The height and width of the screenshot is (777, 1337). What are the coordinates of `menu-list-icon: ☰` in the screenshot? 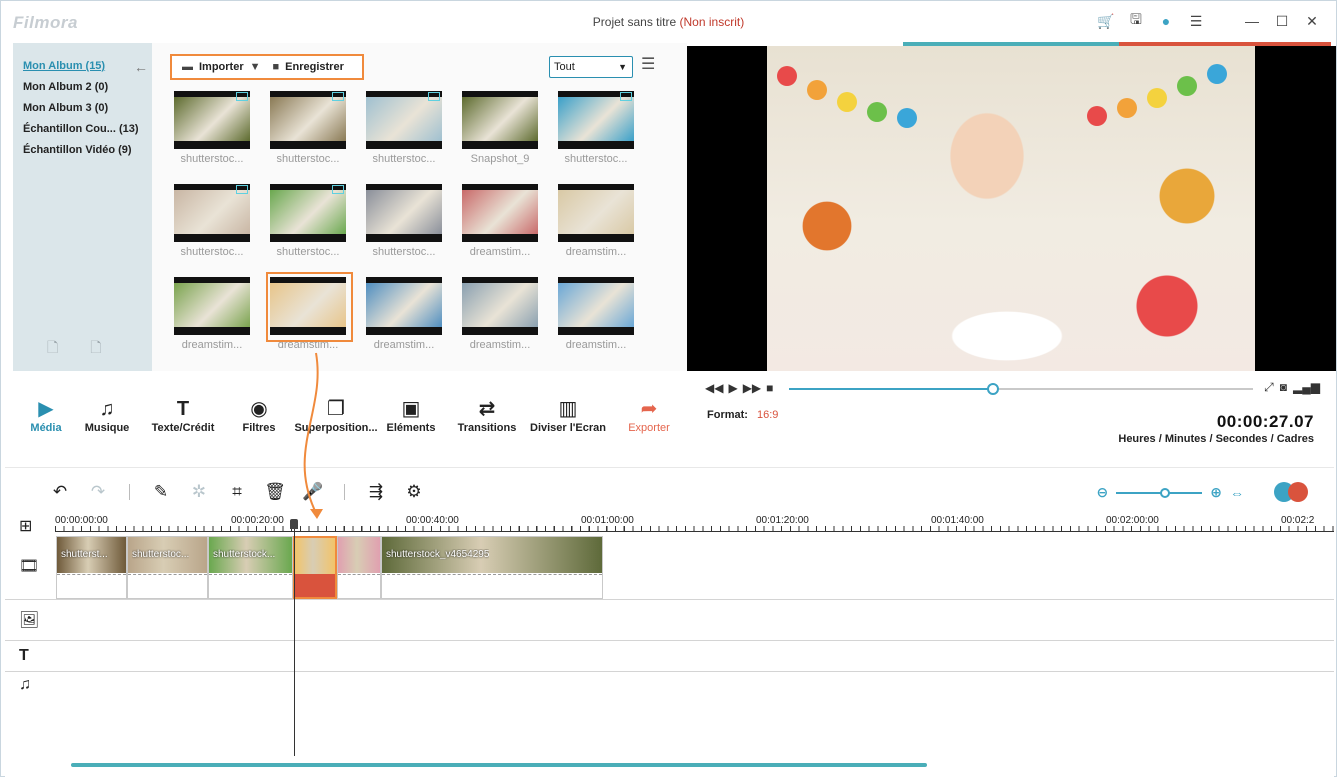 It's located at (1196, 21).